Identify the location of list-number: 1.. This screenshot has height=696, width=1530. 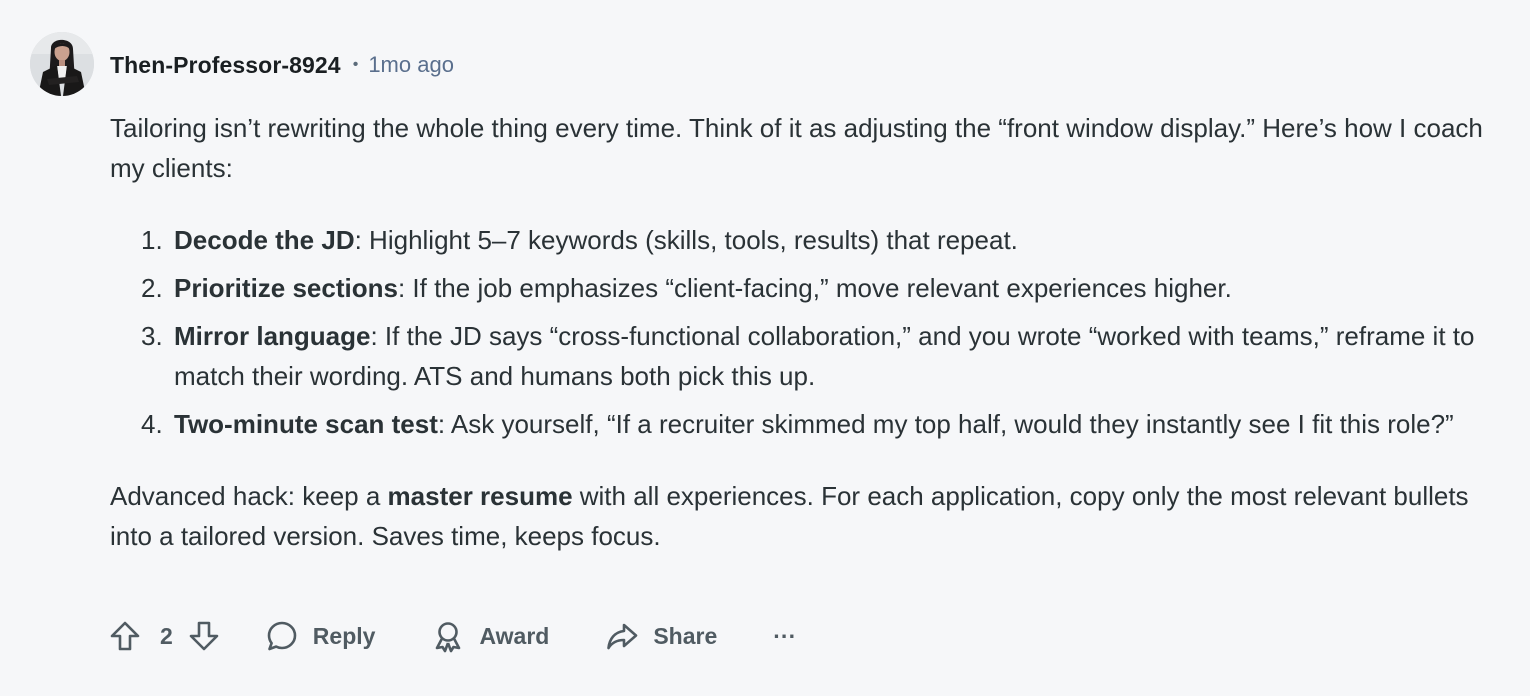
(152, 240).